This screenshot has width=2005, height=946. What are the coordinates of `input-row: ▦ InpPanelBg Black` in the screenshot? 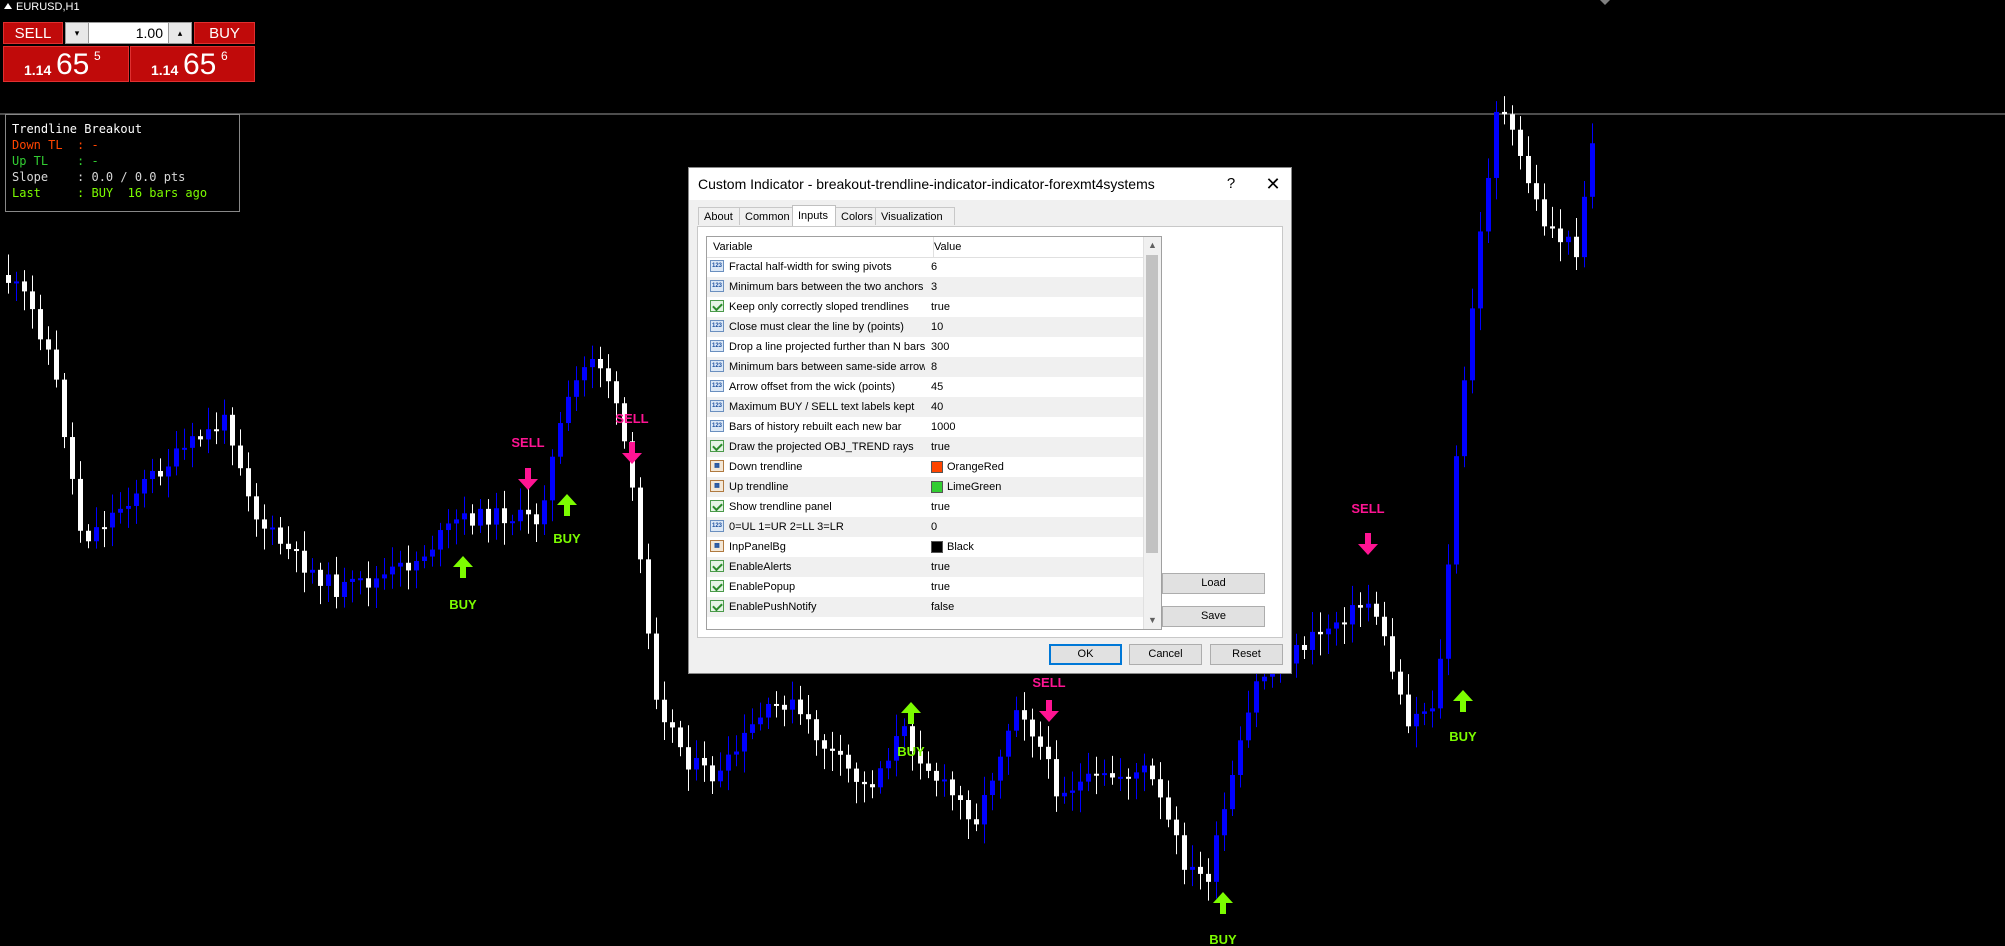 It's located at (925, 547).